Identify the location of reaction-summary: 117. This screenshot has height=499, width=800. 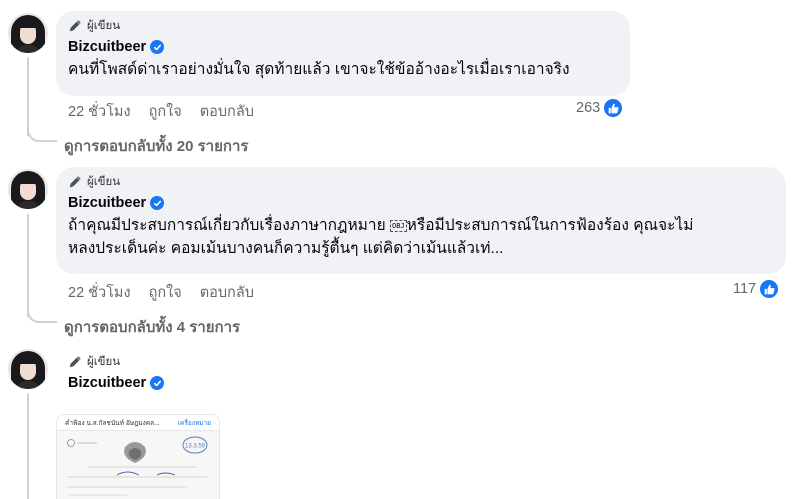
(756, 289).